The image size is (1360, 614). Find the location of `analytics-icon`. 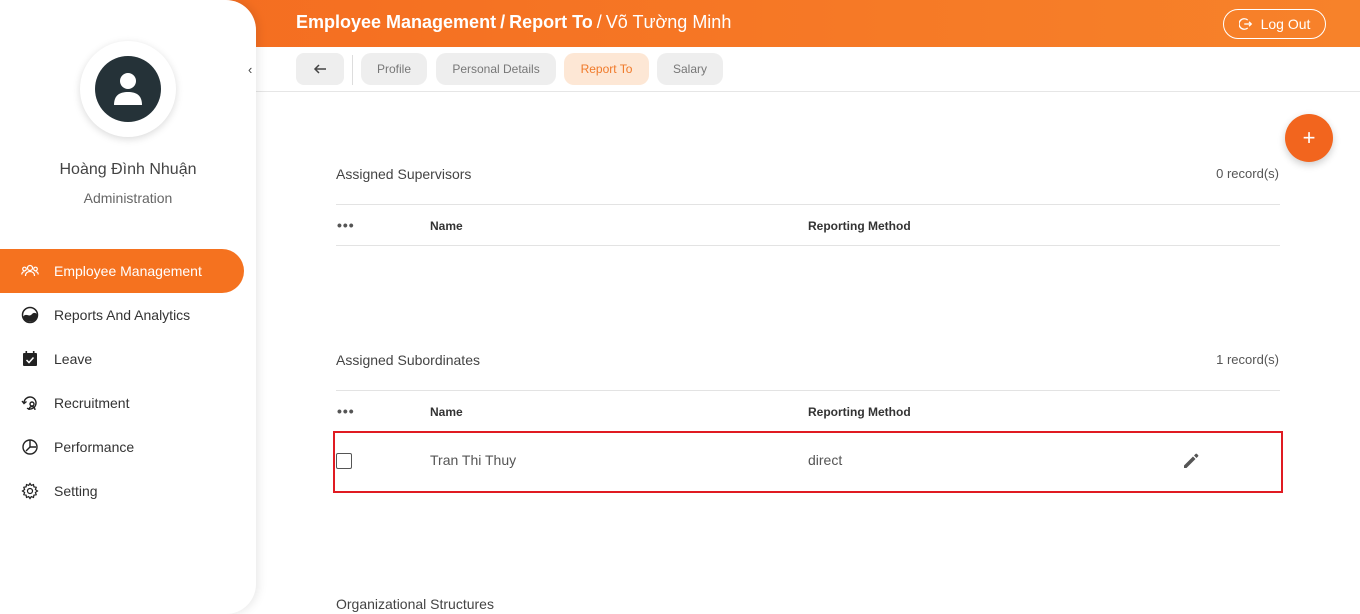

analytics-icon is located at coordinates (30, 315).